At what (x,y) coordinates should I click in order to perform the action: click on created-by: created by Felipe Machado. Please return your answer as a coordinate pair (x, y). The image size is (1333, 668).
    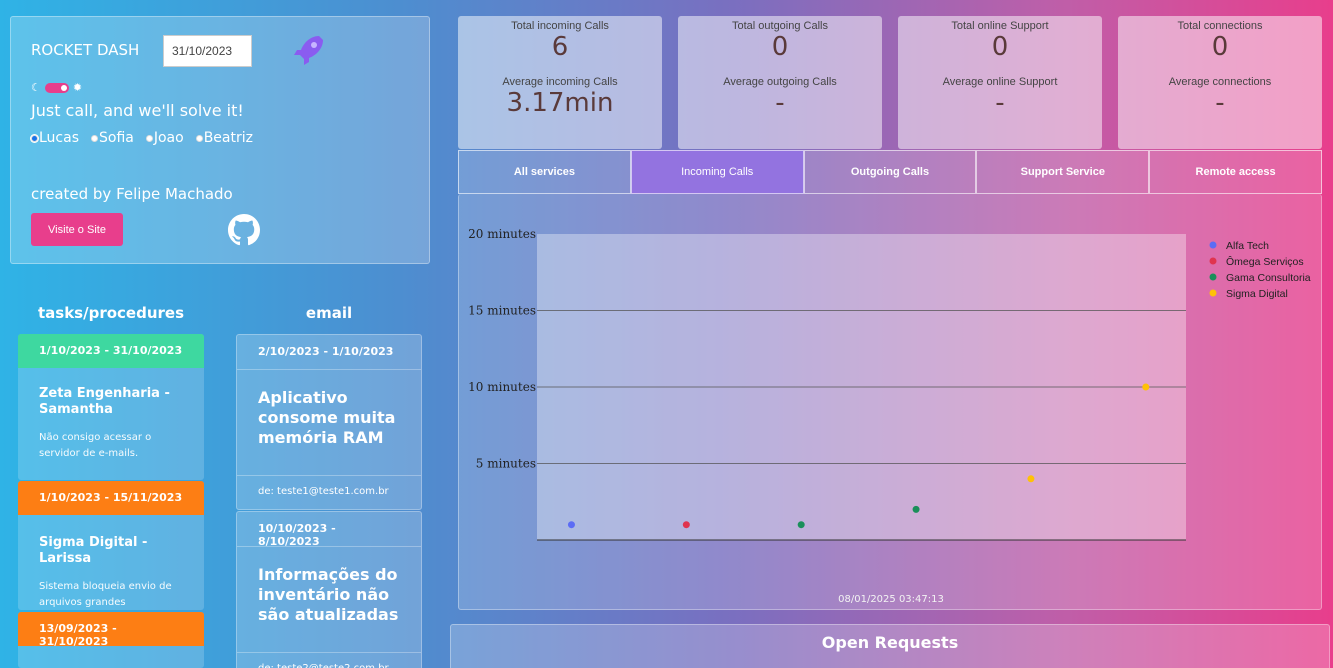
    Looking at the image, I should click on (132, 194).